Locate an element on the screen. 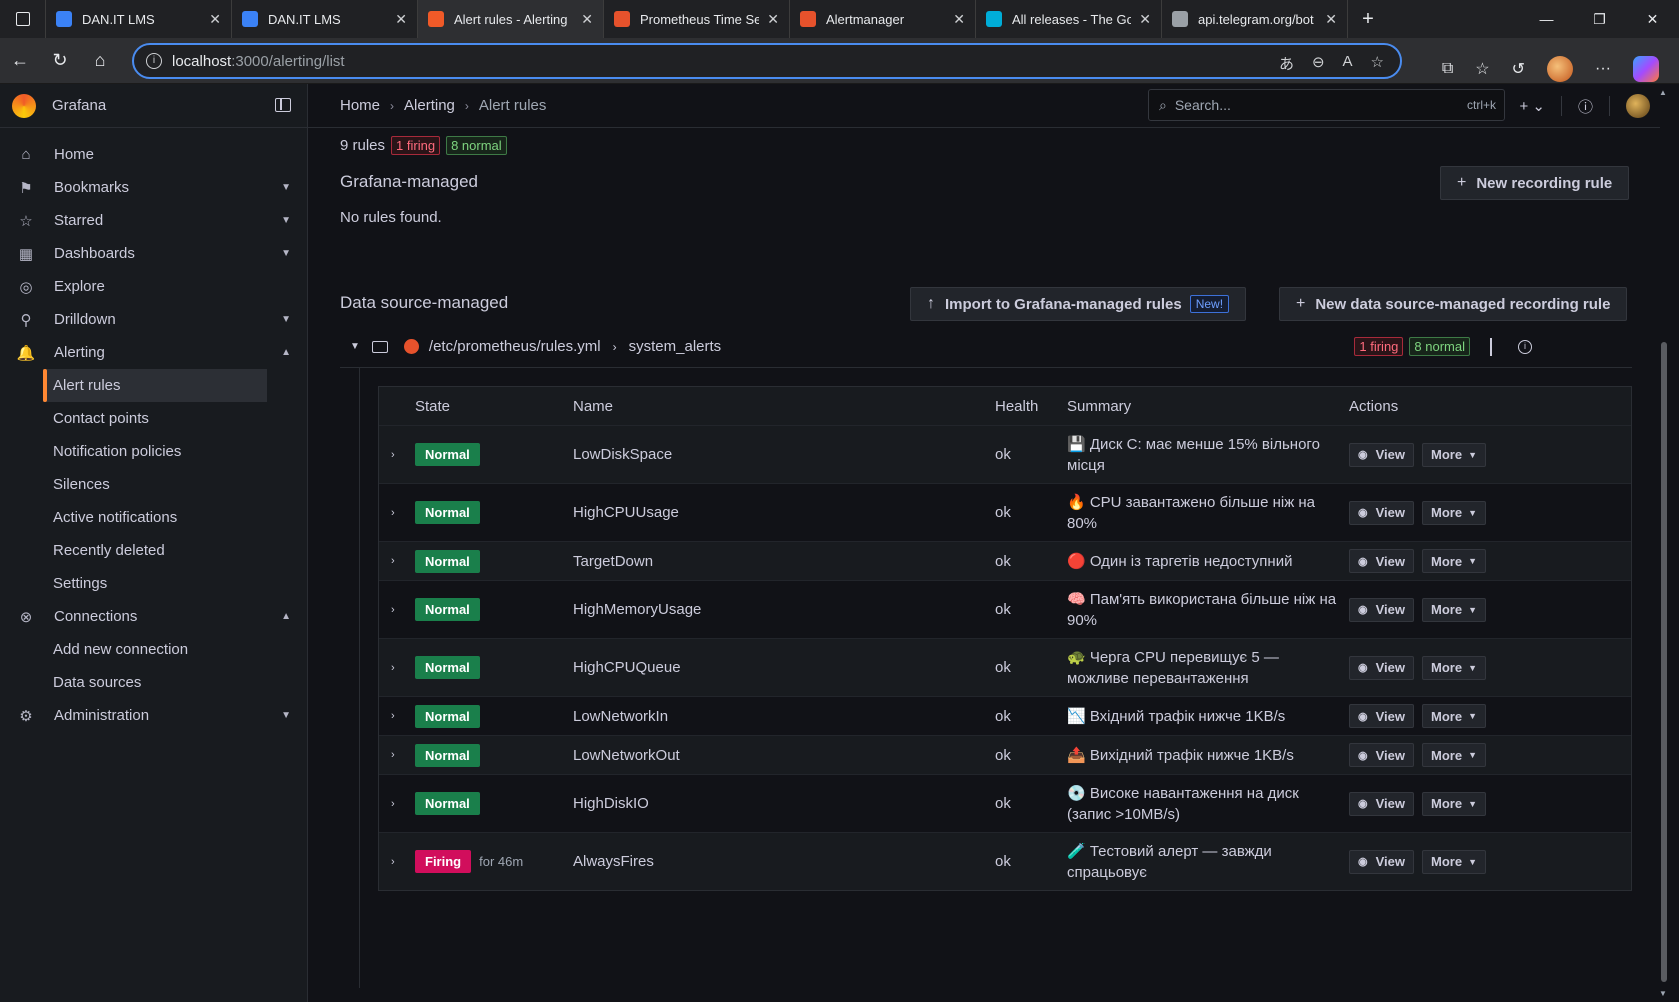  nav-subitem-settings: Settings is located at coordinates (153, 583).